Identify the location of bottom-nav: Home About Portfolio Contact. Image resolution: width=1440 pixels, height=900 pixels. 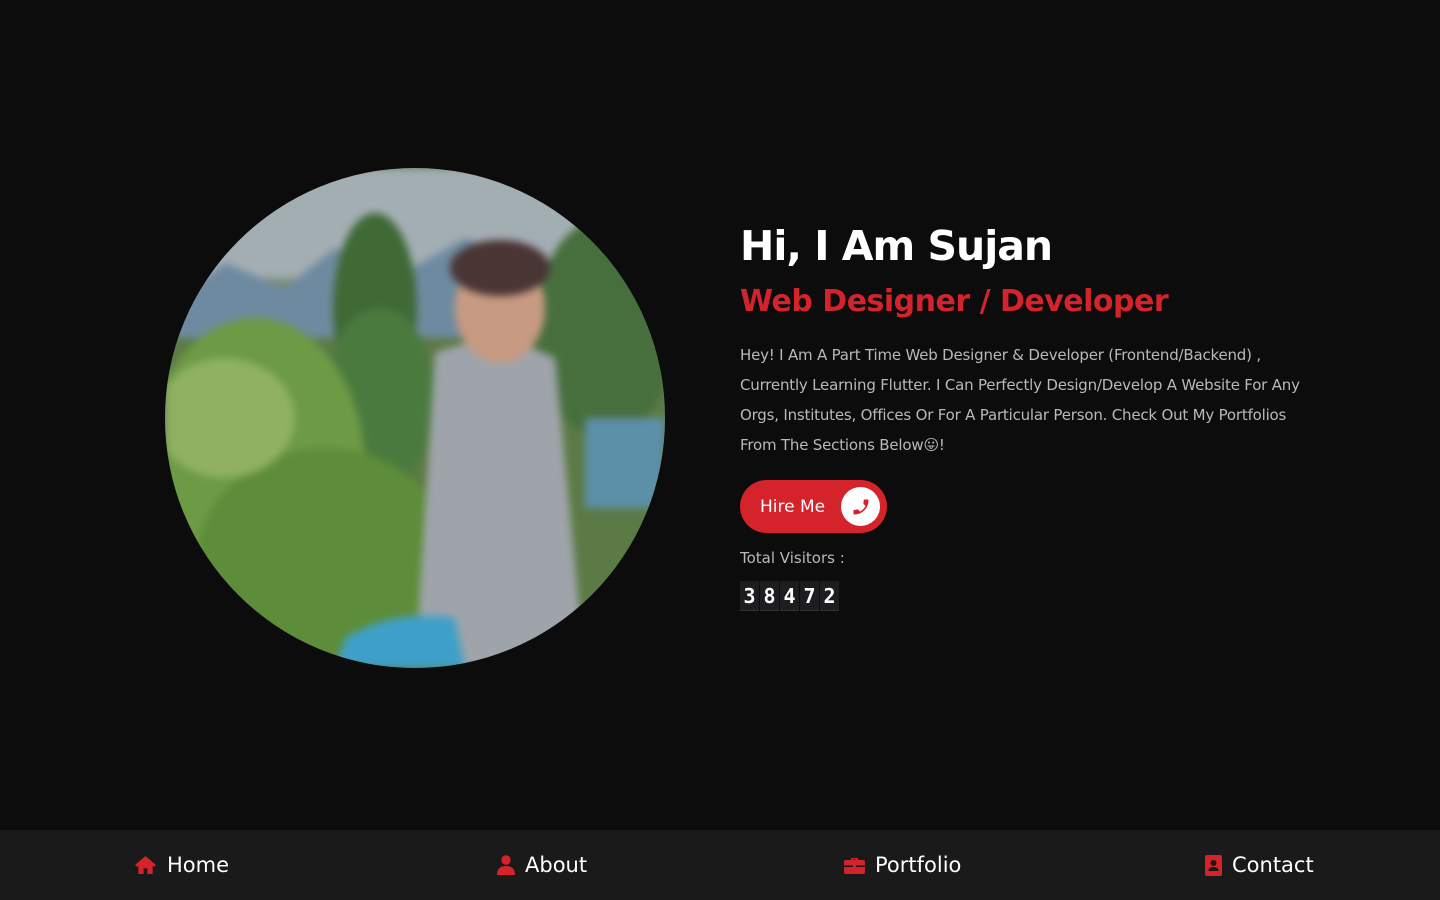
(720, 865).